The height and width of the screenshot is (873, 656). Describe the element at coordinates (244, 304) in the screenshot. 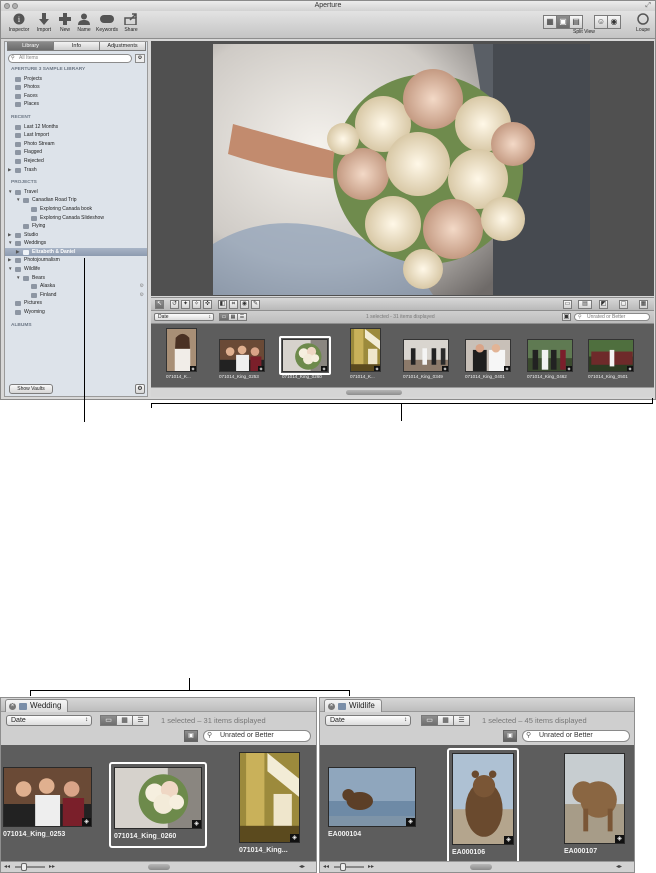

I see `red-eye-tool-button: ◉` at that location.